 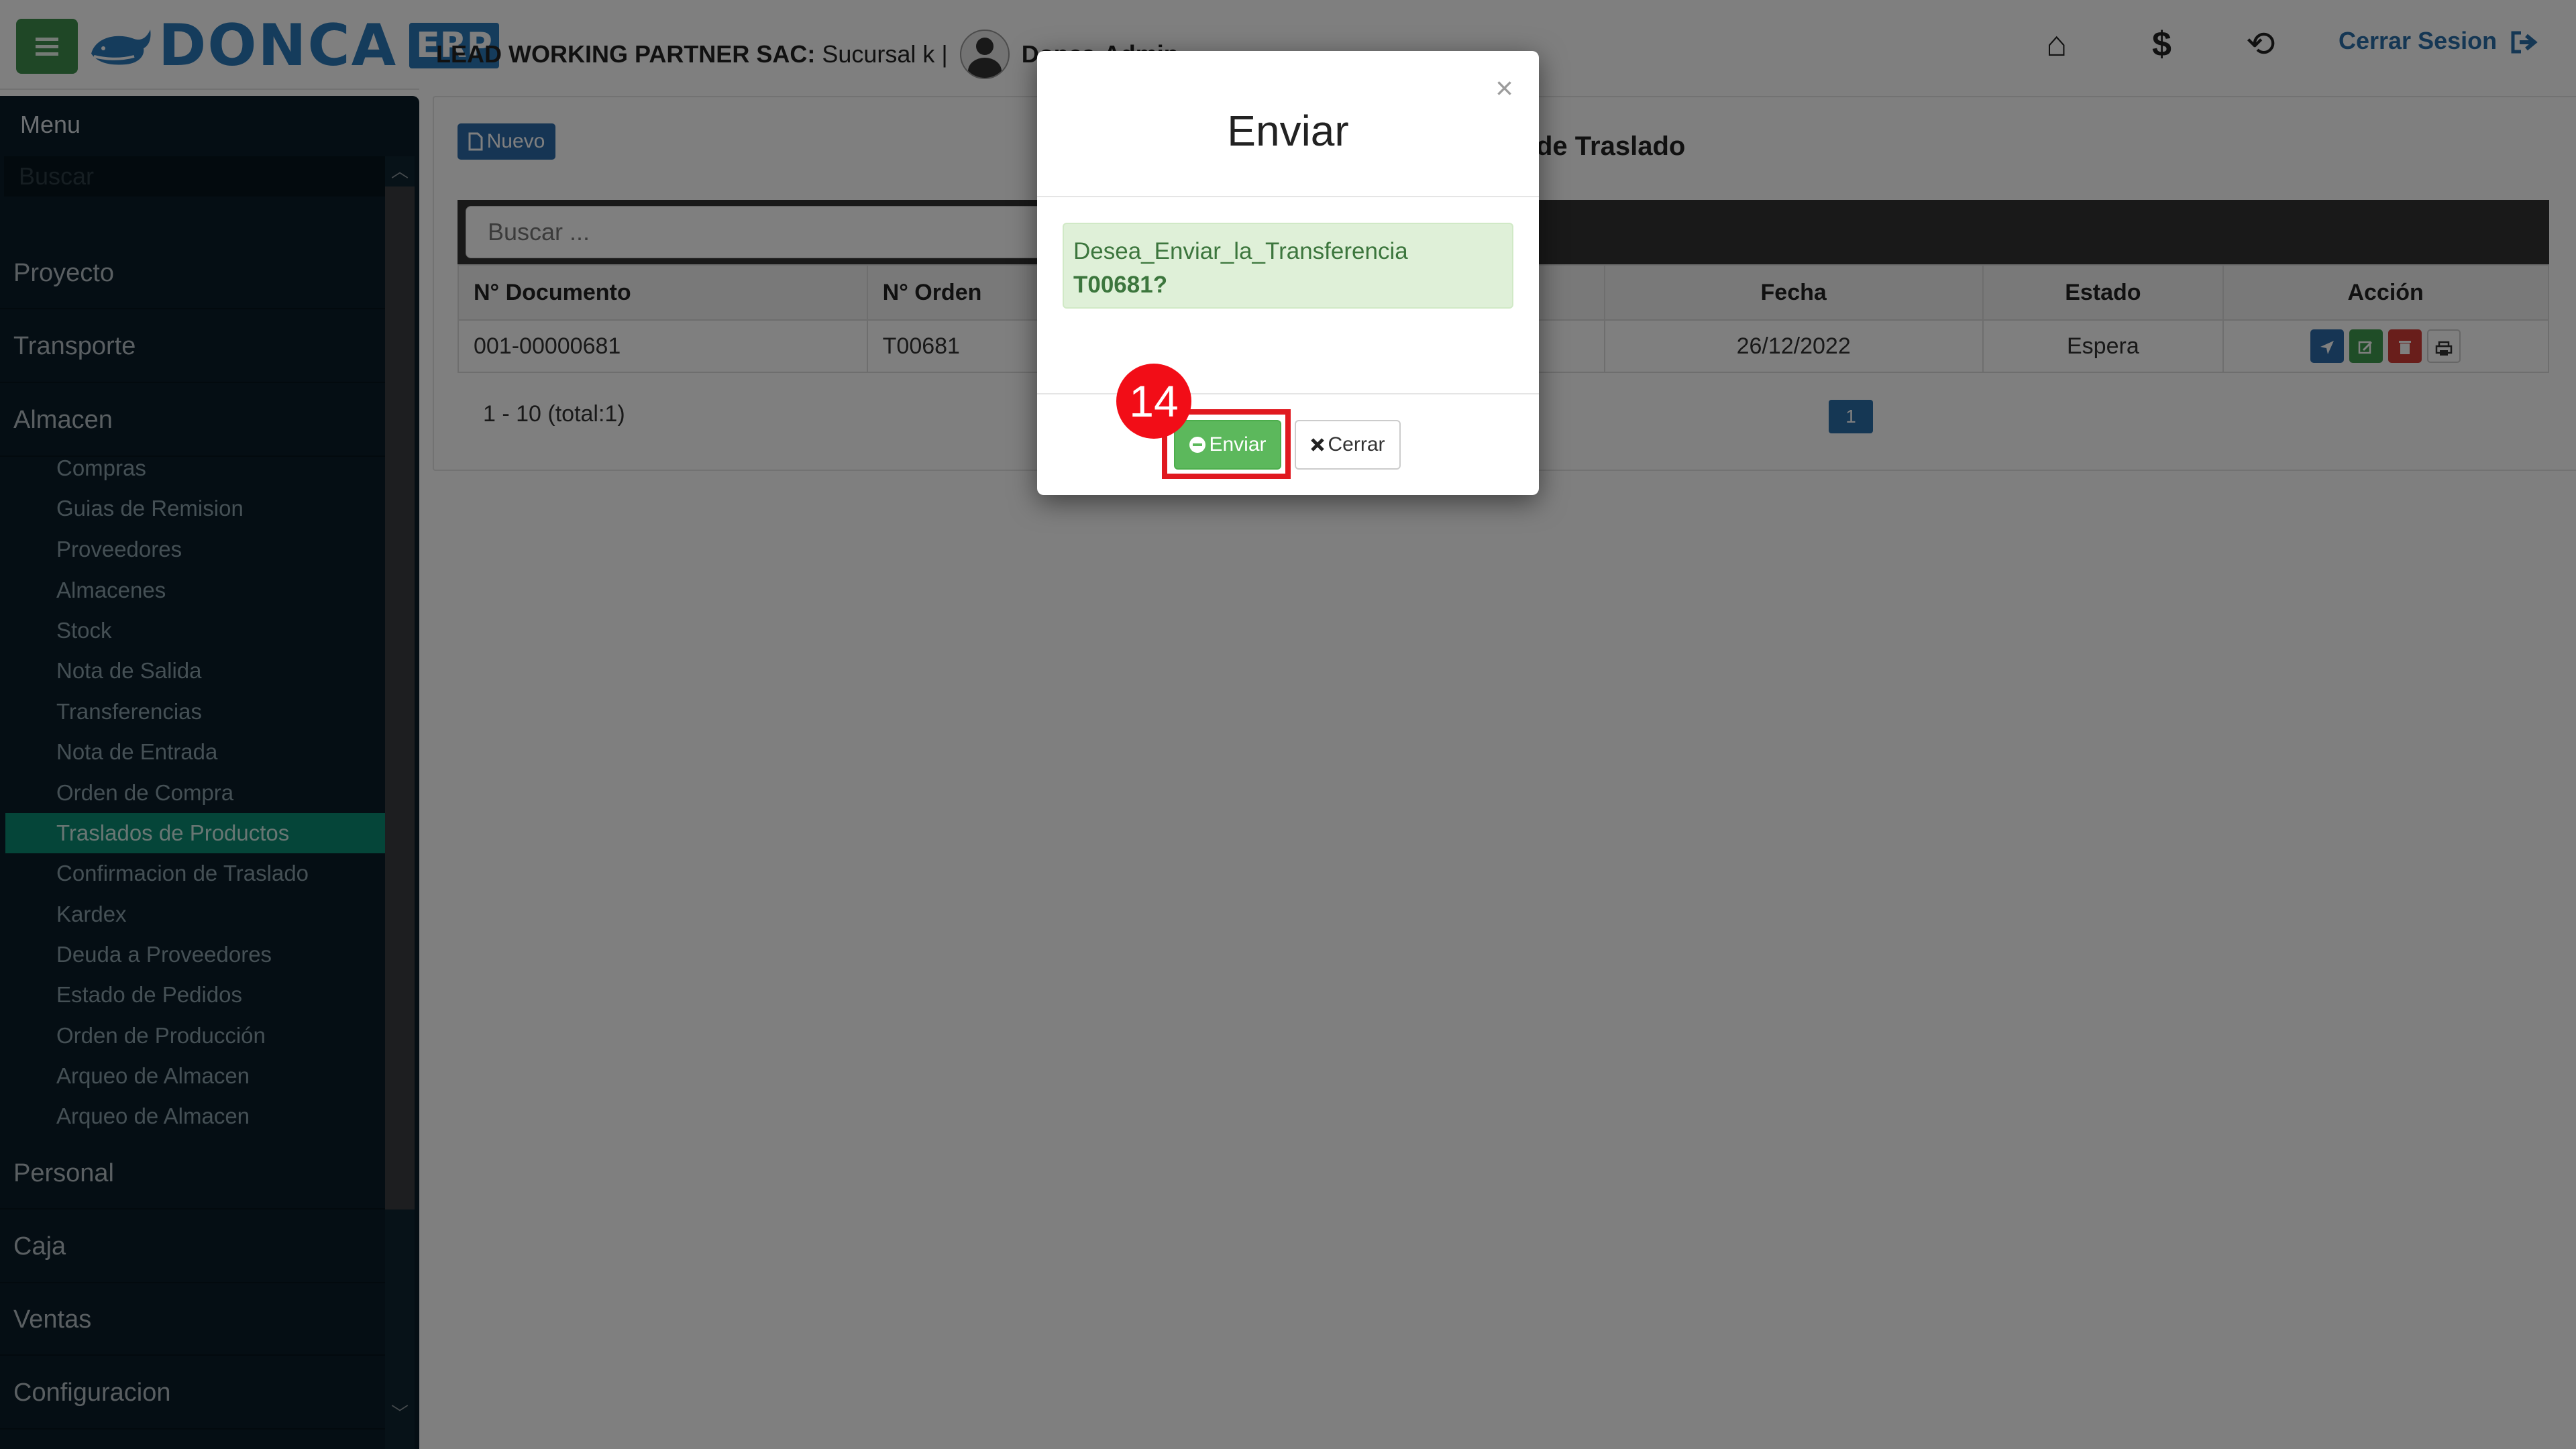 I want to click on alert-message: Desea_Enviar_la_Transferencia, so click(x=1240, y=251).